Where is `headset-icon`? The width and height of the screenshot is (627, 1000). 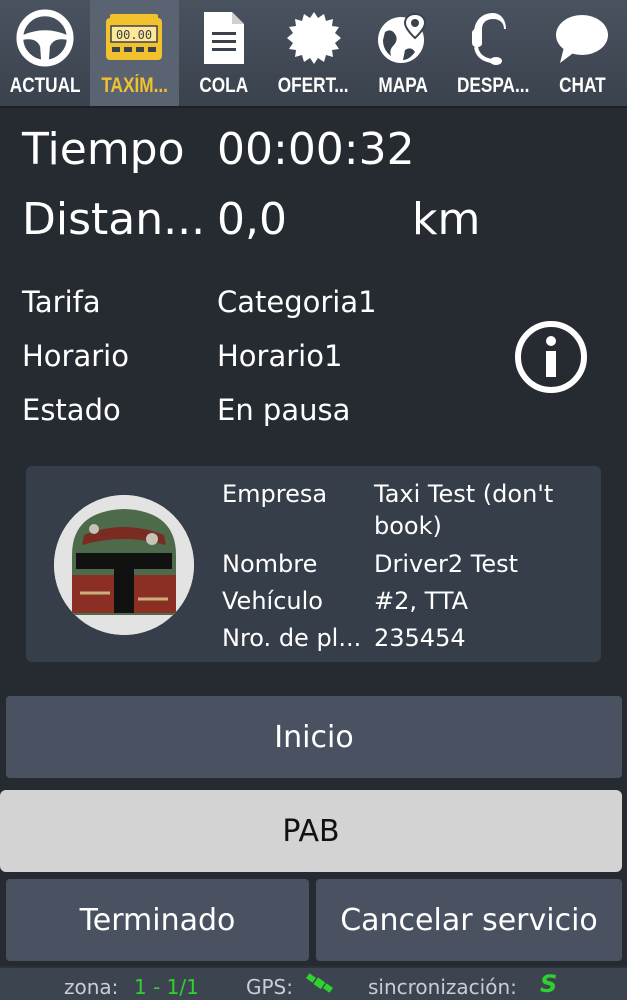
headset-icon is located at coordinates (493, 38).